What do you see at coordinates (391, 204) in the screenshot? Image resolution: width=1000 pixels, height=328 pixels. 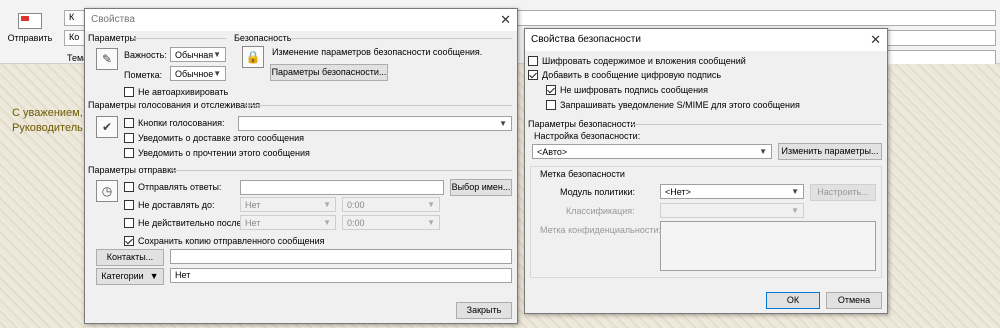 I see `do-not-deliver-time: 0:00 ▼` at bounding box center [391, 204].